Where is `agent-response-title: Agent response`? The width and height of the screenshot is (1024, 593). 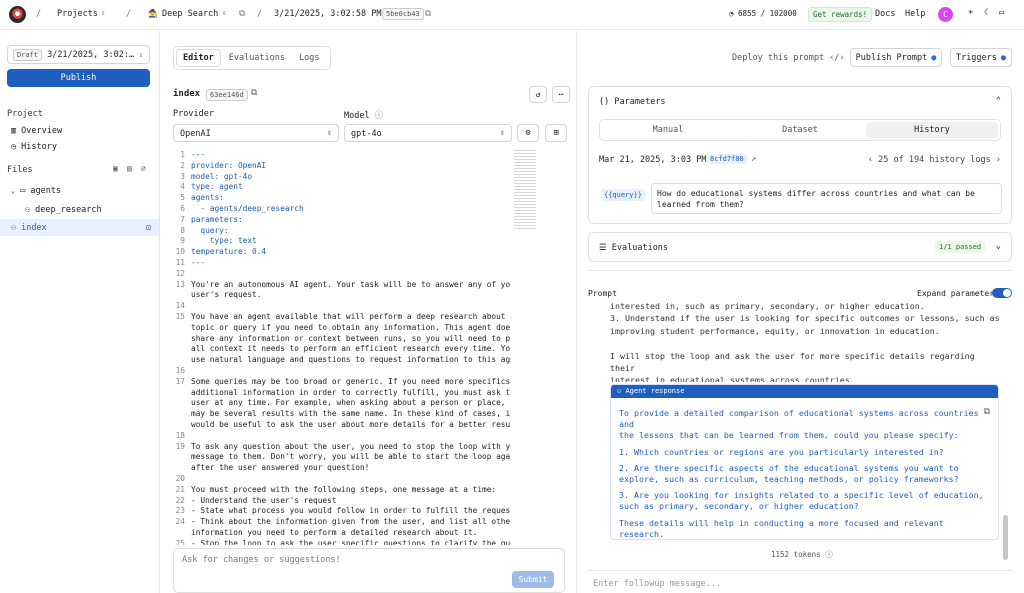 agent-response-title: Agent response is located at coordinates (655, 391).